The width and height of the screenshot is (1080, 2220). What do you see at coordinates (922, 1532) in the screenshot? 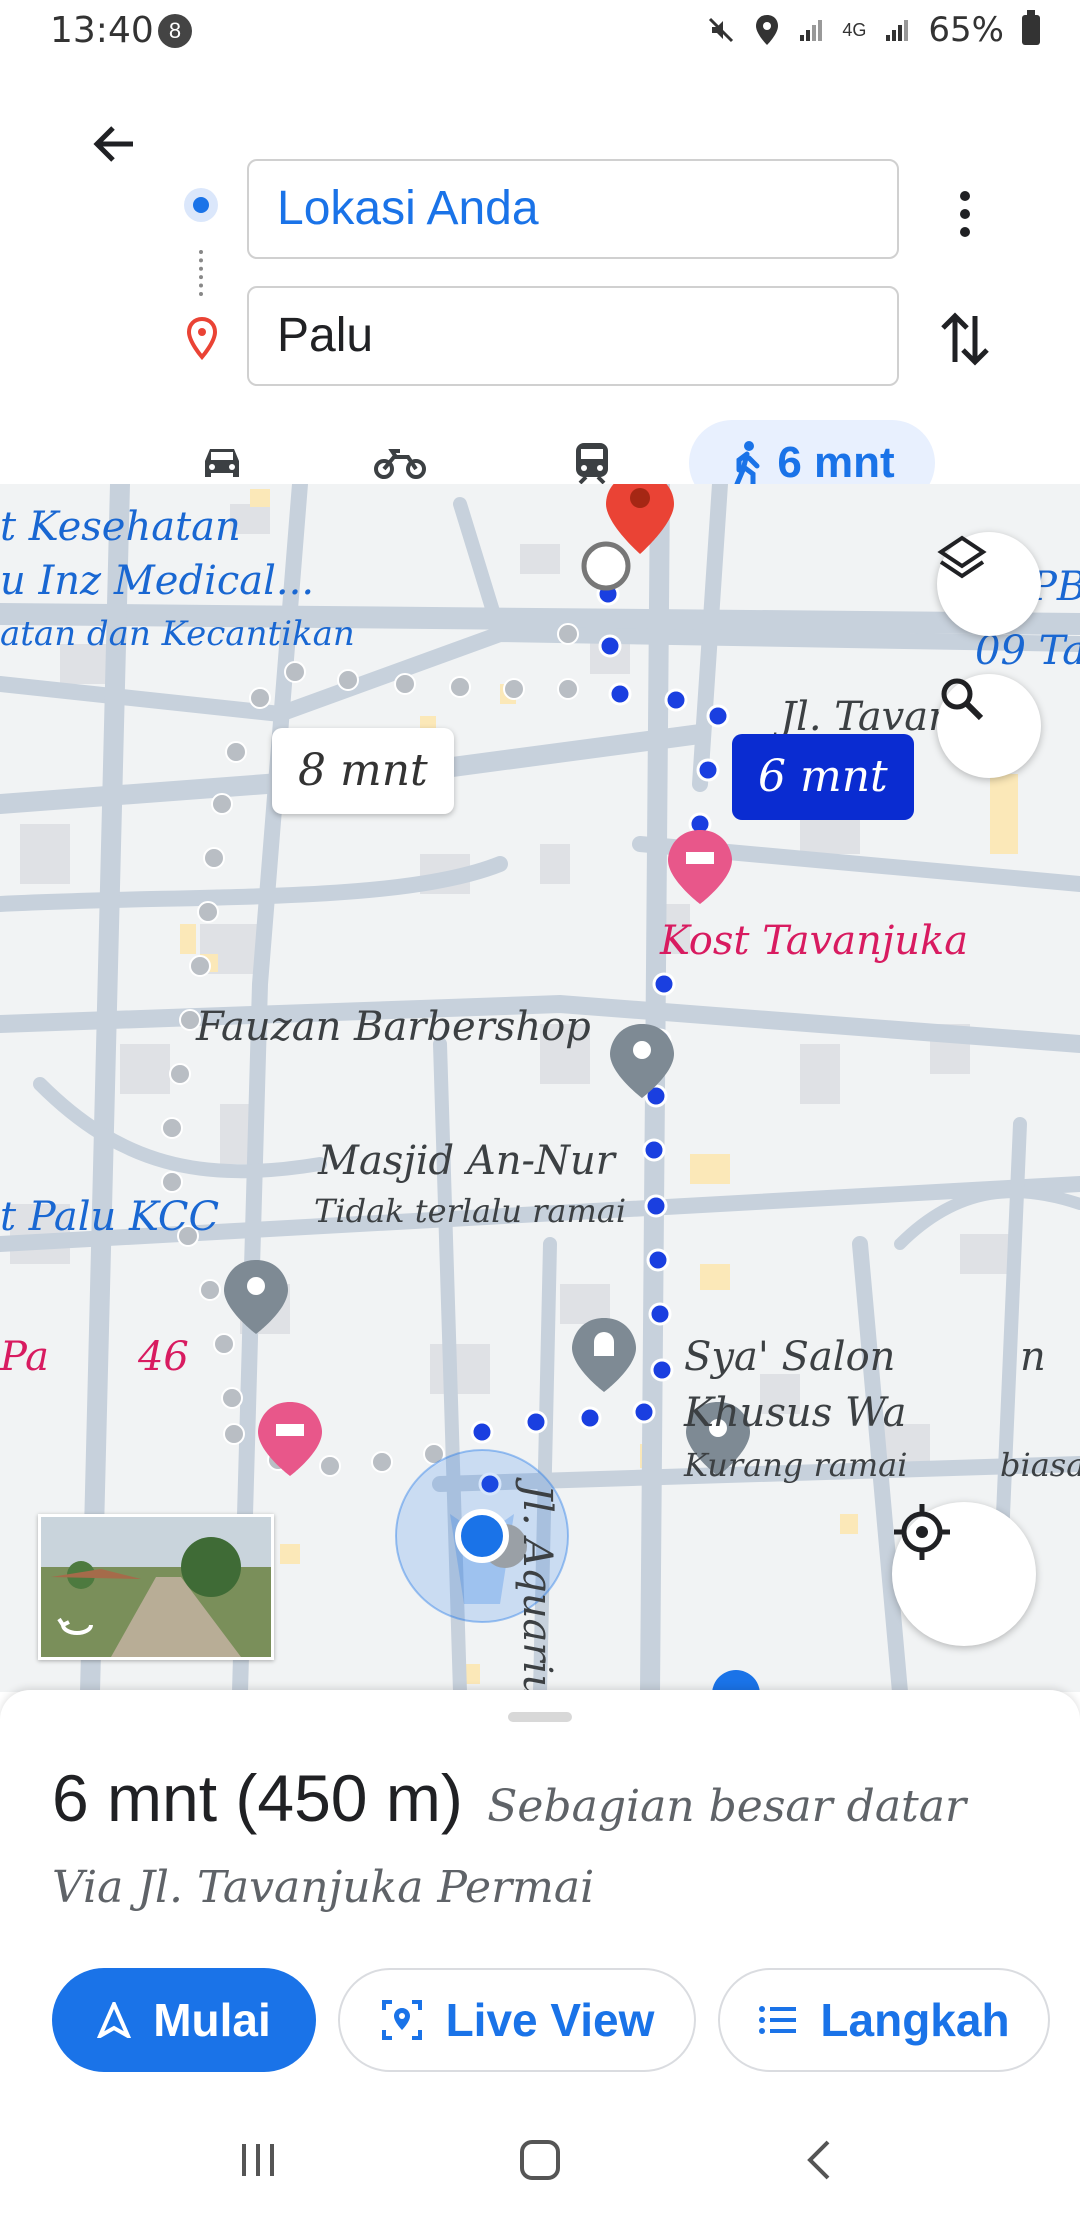
I see `crosshair-icon` at bounding box center [922, 1532].